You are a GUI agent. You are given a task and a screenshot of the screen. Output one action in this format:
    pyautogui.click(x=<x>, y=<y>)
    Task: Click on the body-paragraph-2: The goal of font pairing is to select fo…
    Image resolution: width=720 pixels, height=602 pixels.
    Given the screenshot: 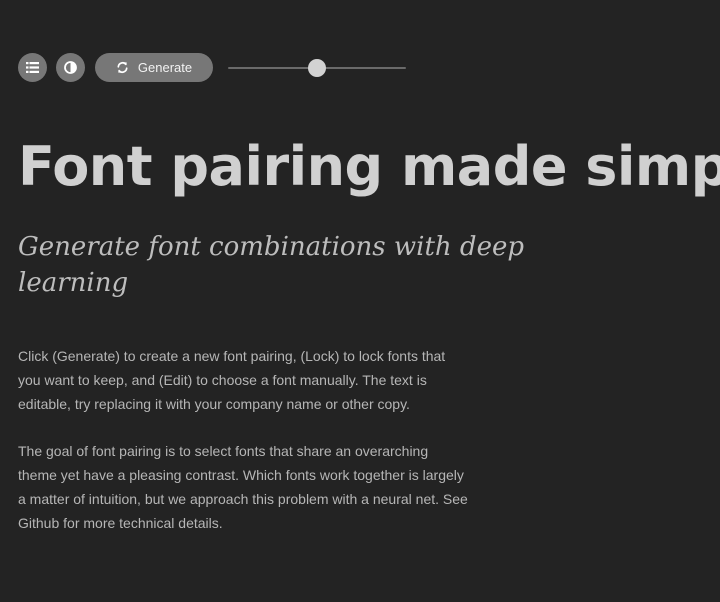 What is the action you would take?
    pyautogui.click(x=243, y=487)
    